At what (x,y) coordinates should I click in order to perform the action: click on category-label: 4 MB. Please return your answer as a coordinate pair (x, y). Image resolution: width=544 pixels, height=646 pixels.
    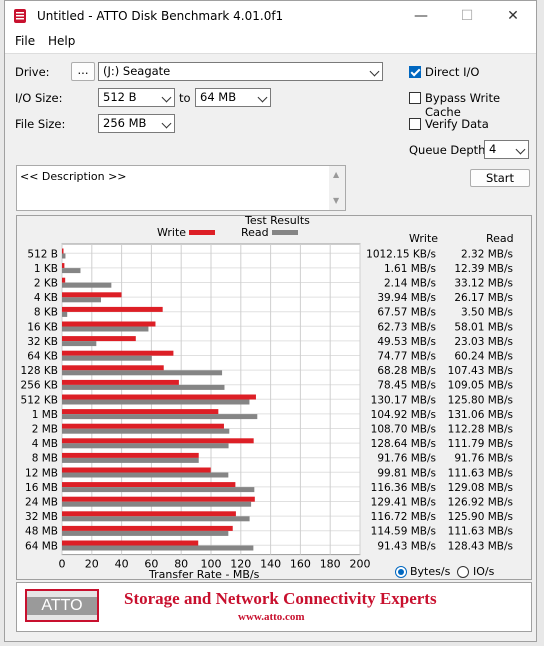
    Looking at the image, I should click on (45, 444).